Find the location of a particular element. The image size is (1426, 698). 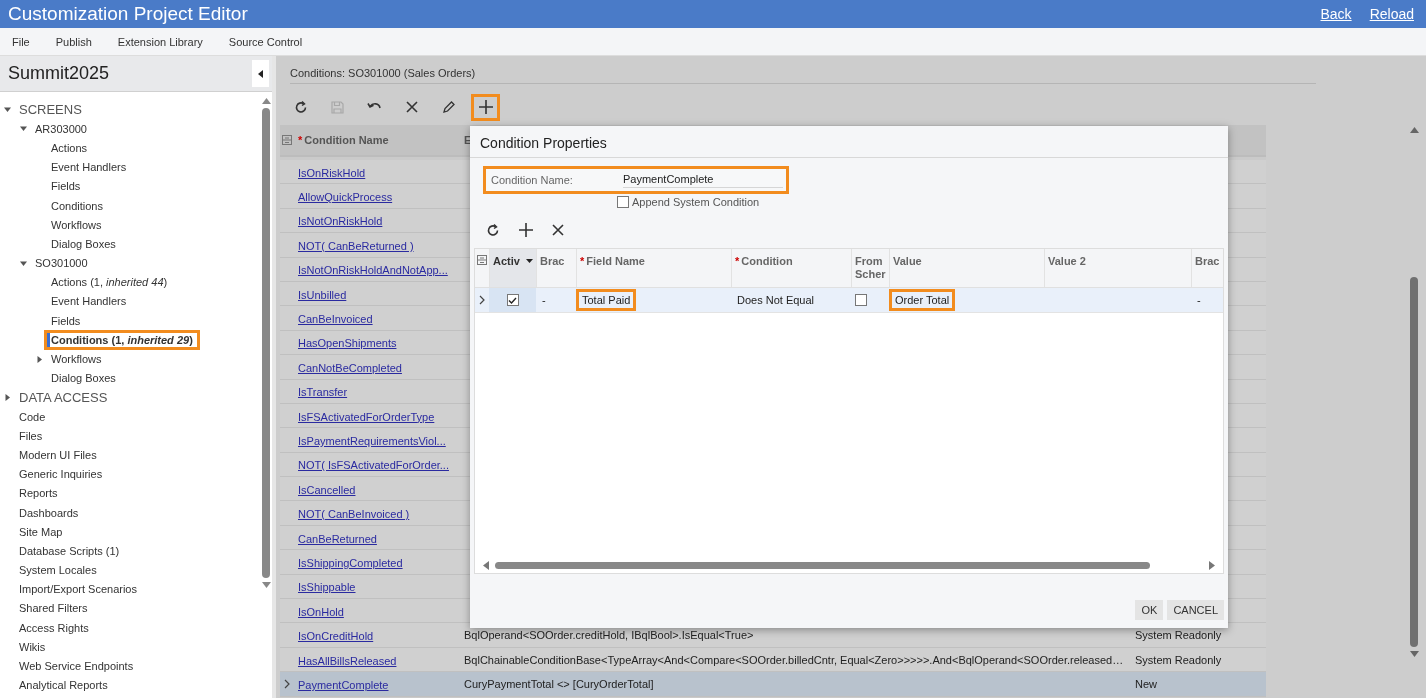

tree-item: Generic Inquiries is located at coordinates (61, 474).